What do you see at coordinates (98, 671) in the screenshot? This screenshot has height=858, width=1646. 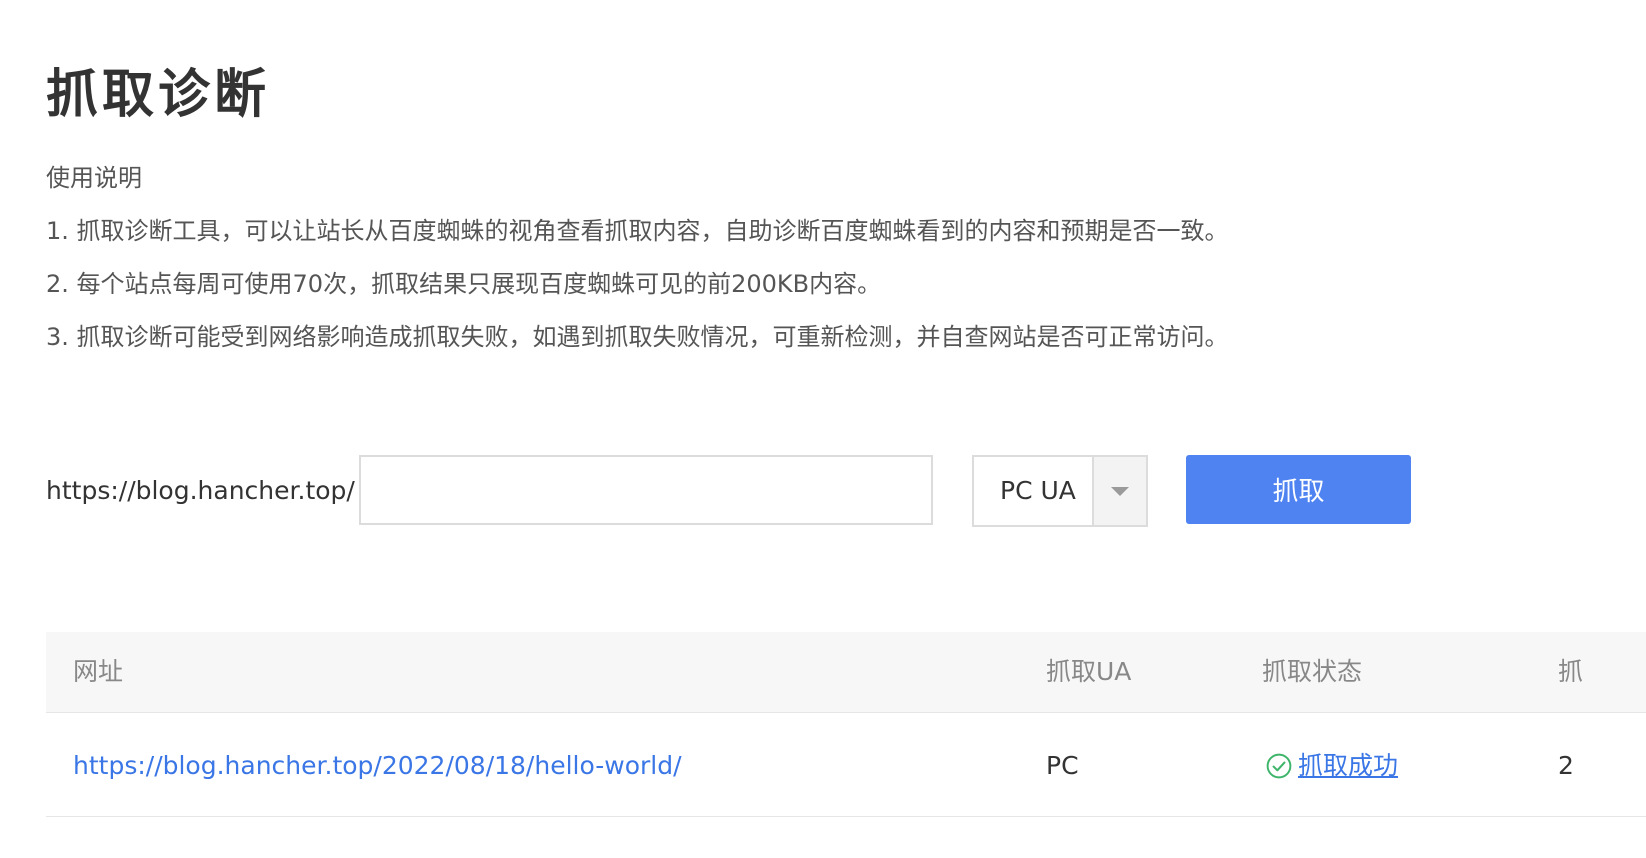 I see `column-header-url: 网址` at bounding box center [98, 671].